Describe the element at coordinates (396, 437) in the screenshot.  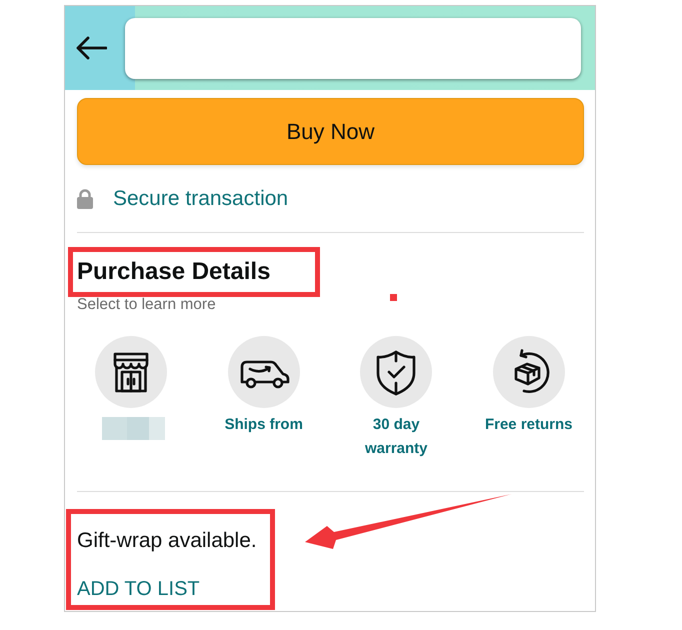
I see `feature-label: 30 day warranty` at that location.